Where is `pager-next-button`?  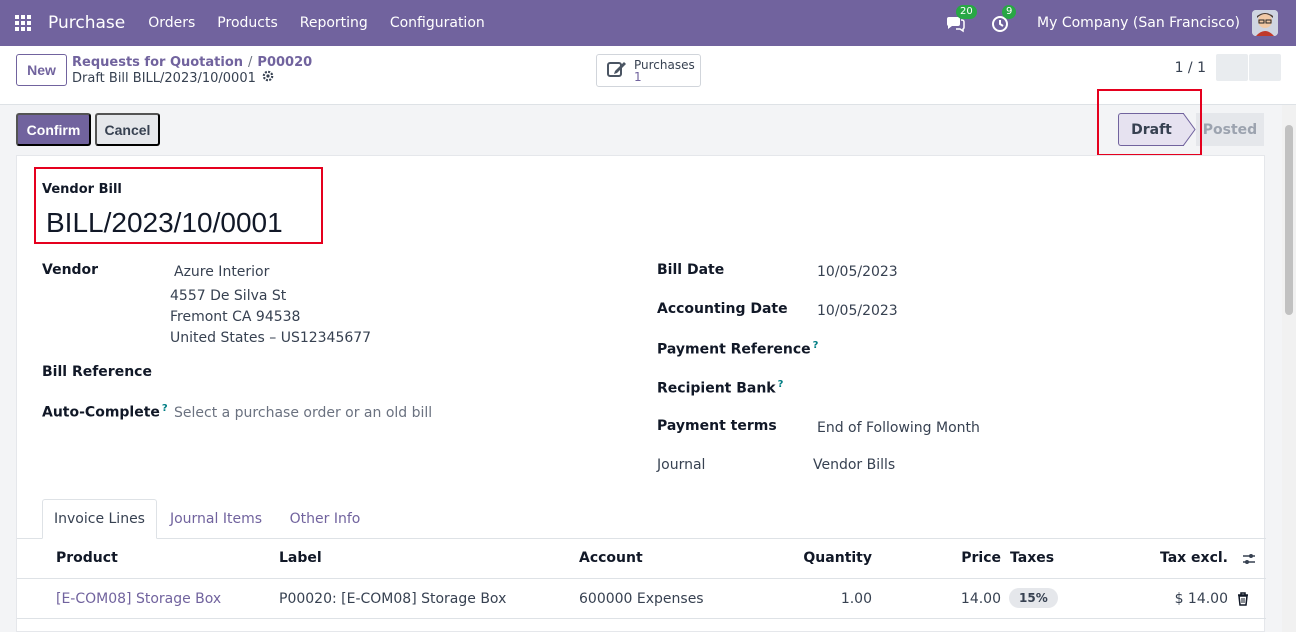 pager-next-button is located at coordinates (1265, 67).